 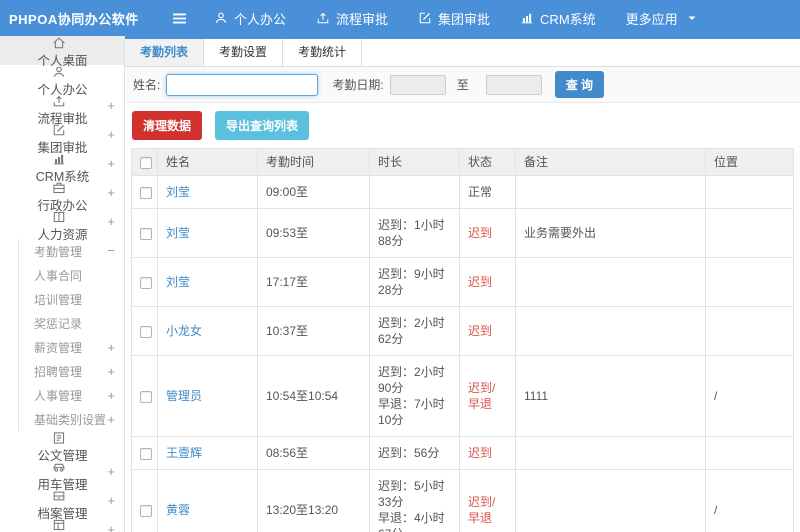 I want to click on sidebar-toggle-button, so click(x=179, y=18).